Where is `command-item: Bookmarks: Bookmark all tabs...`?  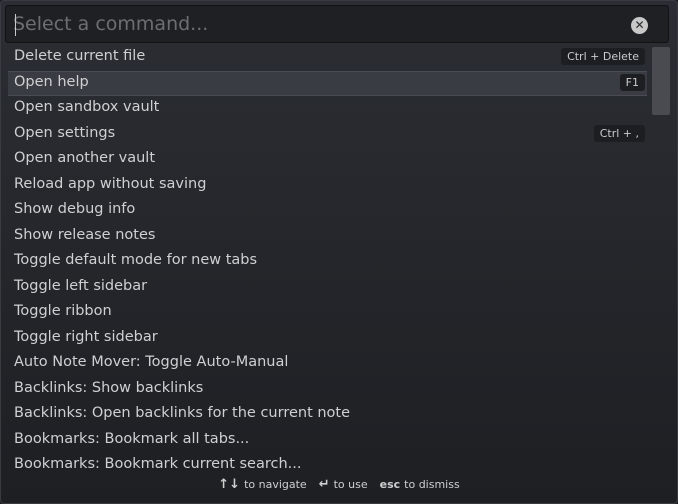
command-item: Bookmarks: Bookmark all tabs... is located at coordinates (326, 441).